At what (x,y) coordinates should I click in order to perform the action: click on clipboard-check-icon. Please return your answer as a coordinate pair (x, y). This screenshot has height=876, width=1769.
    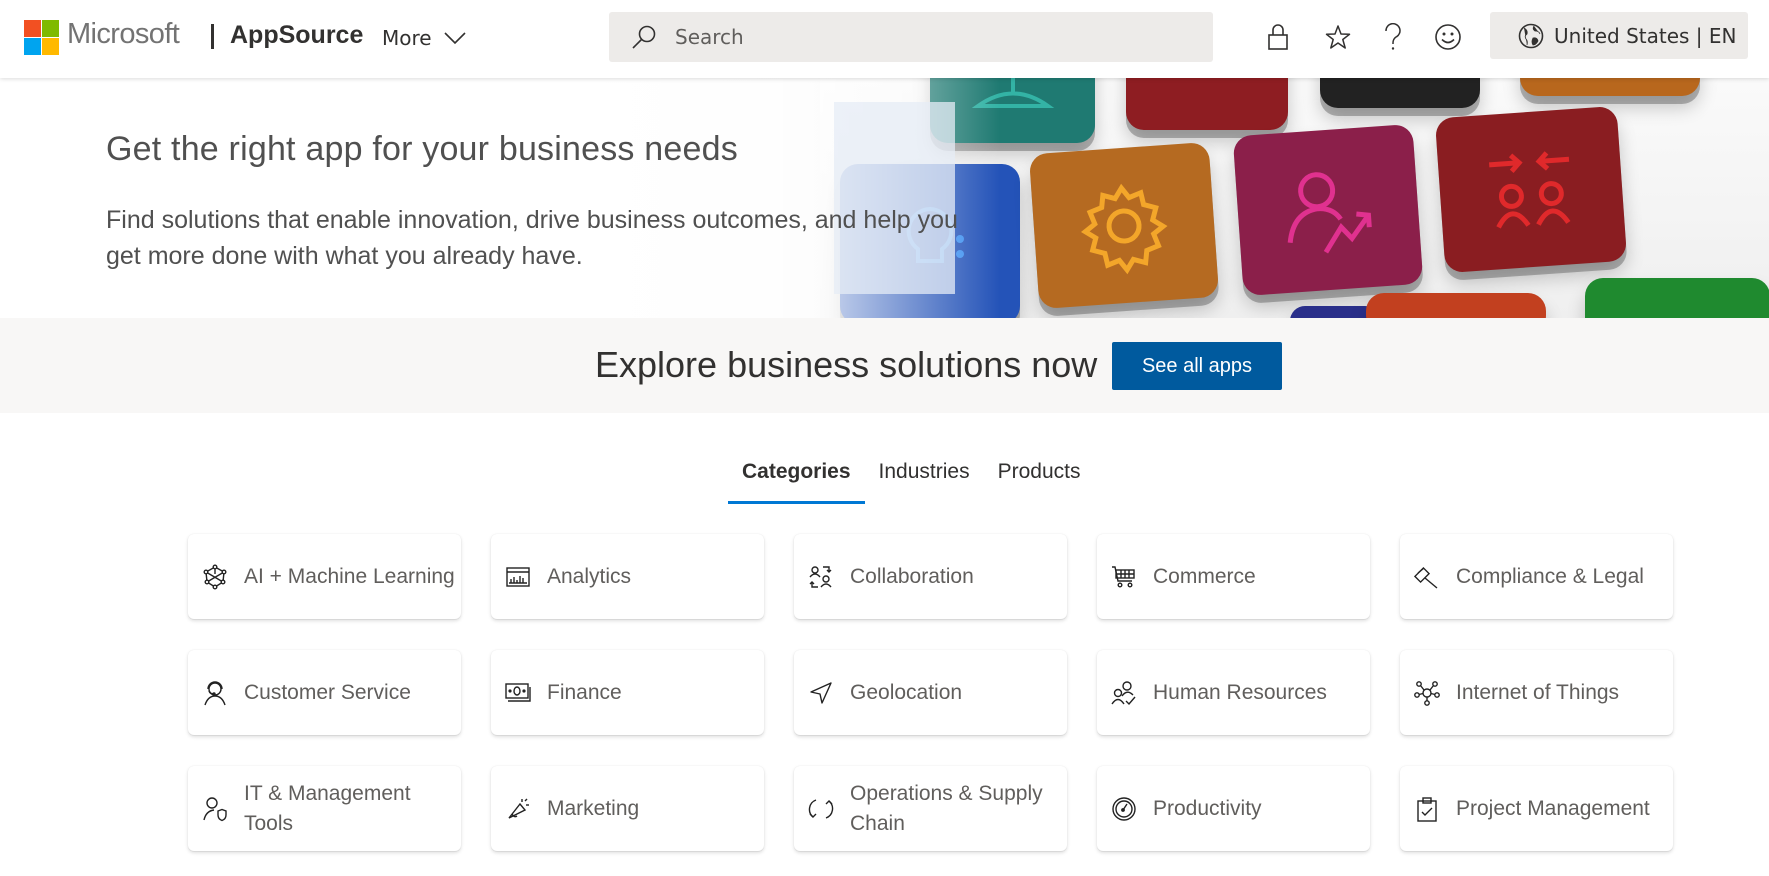
    Looking at the image, I should click on (1427, 809).